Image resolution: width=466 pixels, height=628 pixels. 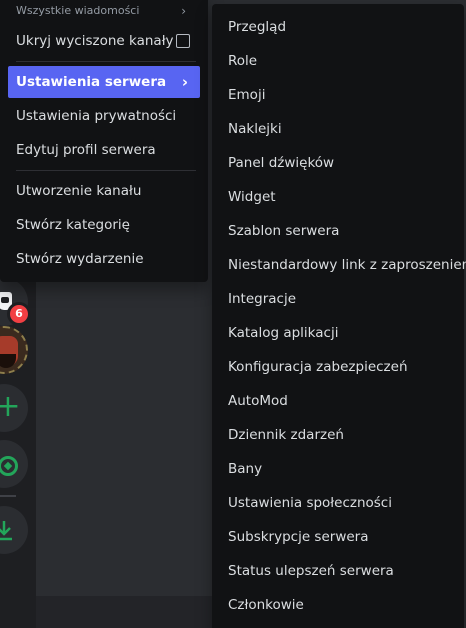 I want to click on submenu-item-members: Członkowie, so click(x=338, y=605).